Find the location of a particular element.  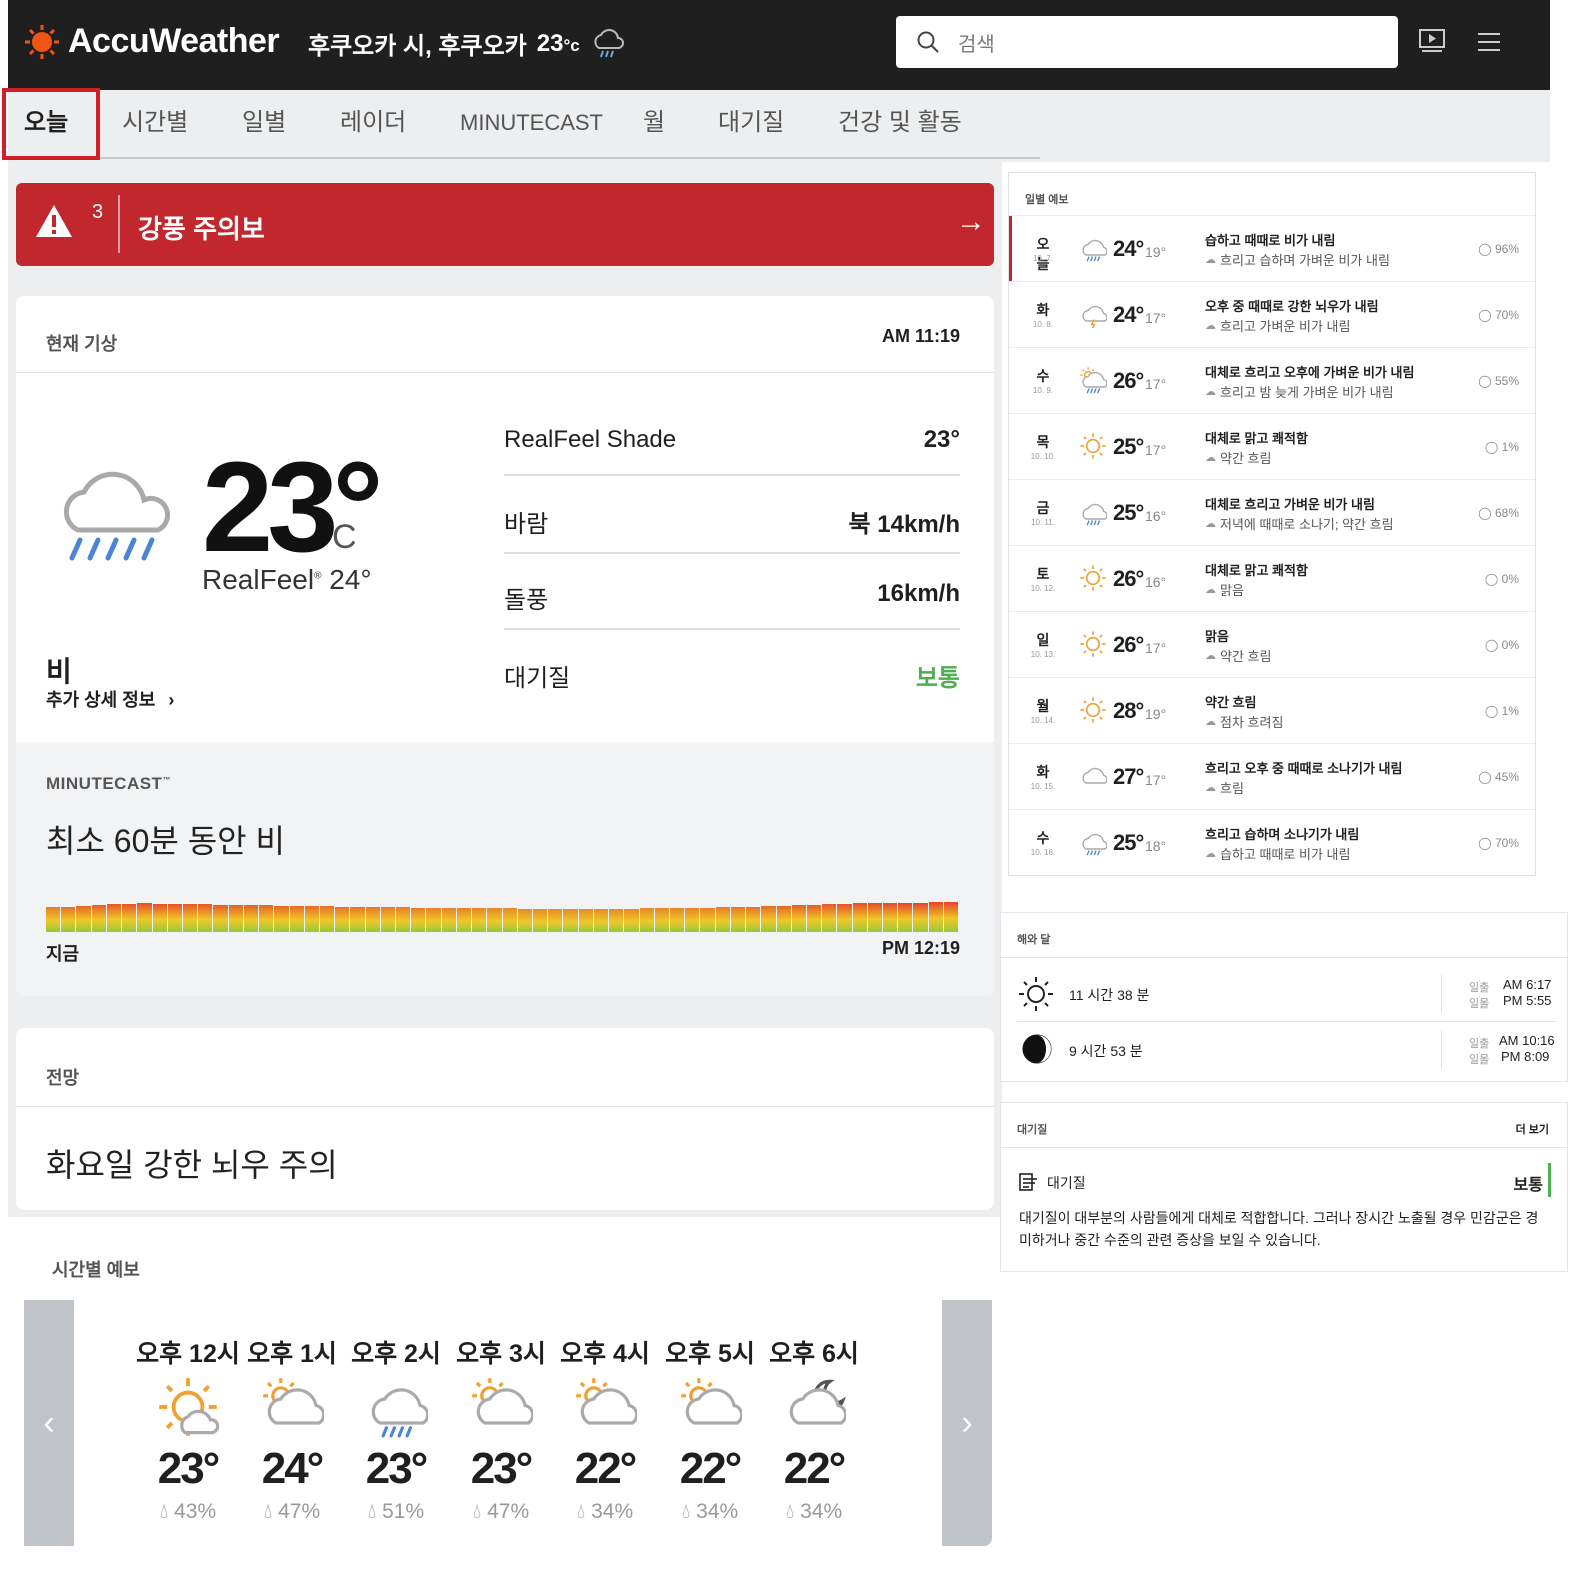

hourly-item: 오후 6시 22° 💧︎ 34% is located at coordinates (814, 1429).